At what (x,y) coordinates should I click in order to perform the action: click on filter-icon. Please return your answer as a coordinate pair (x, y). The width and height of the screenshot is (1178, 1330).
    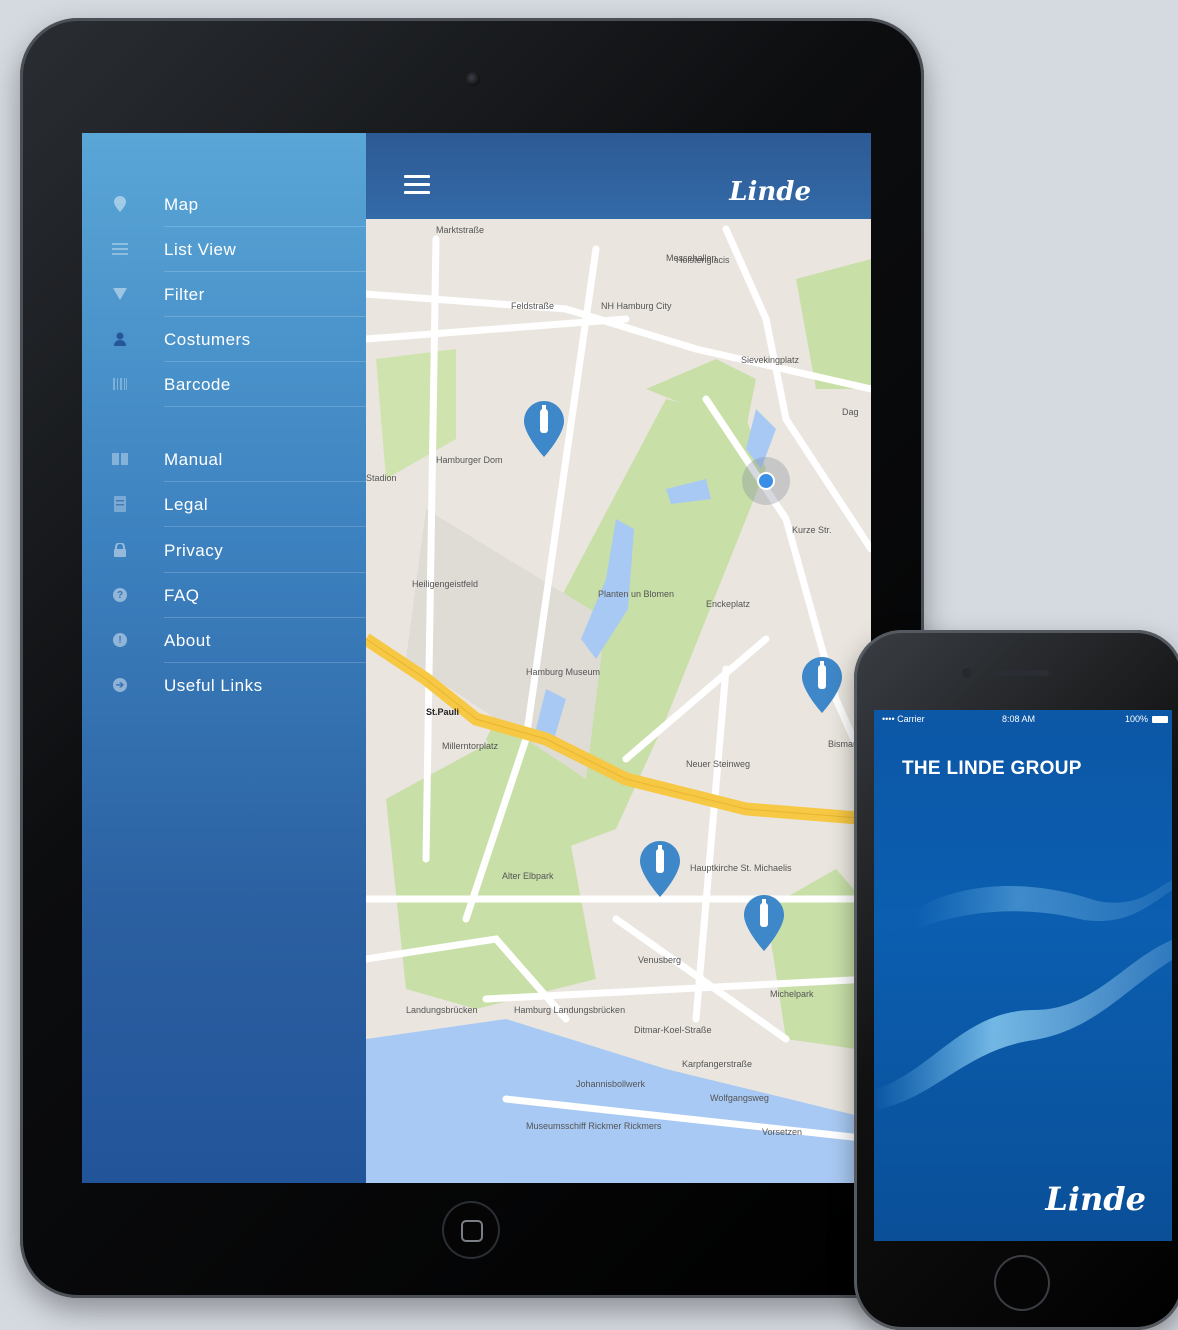
    Looking at the image, I should click on (120, 294).